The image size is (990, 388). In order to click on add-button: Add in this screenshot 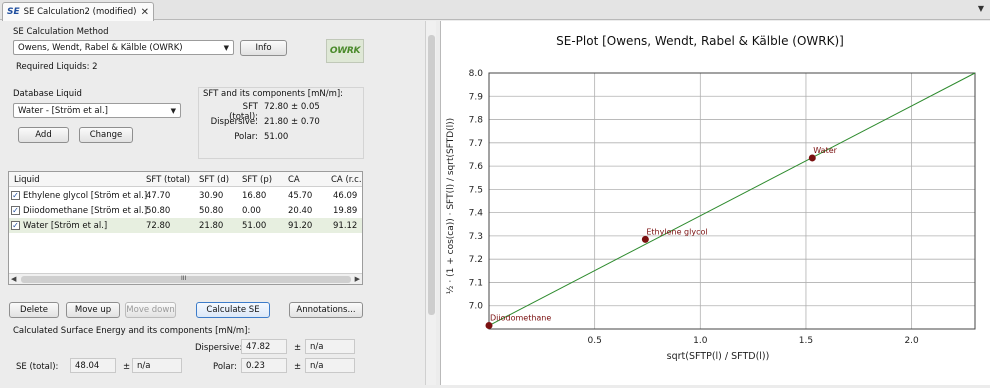, I will do `click(43, 135)`.